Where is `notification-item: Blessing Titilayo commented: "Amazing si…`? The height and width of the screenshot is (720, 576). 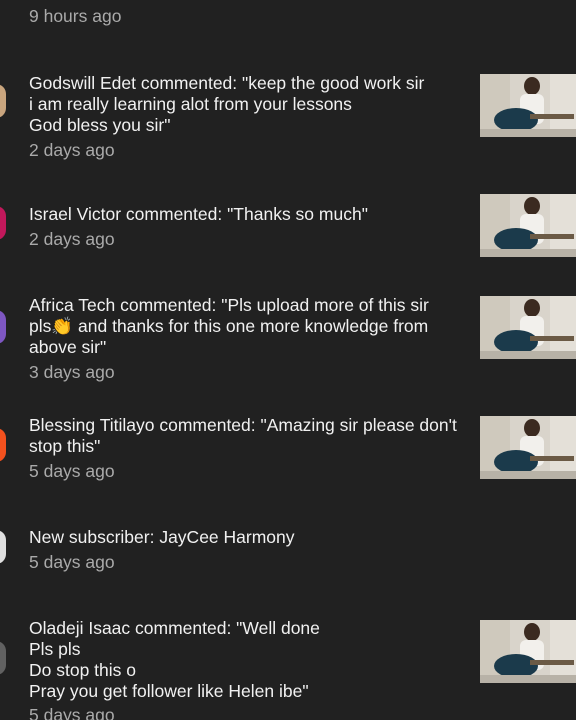 notification-item: Blessing Titilayo commented: "Amazing si… is located at coordinates (288, 454).